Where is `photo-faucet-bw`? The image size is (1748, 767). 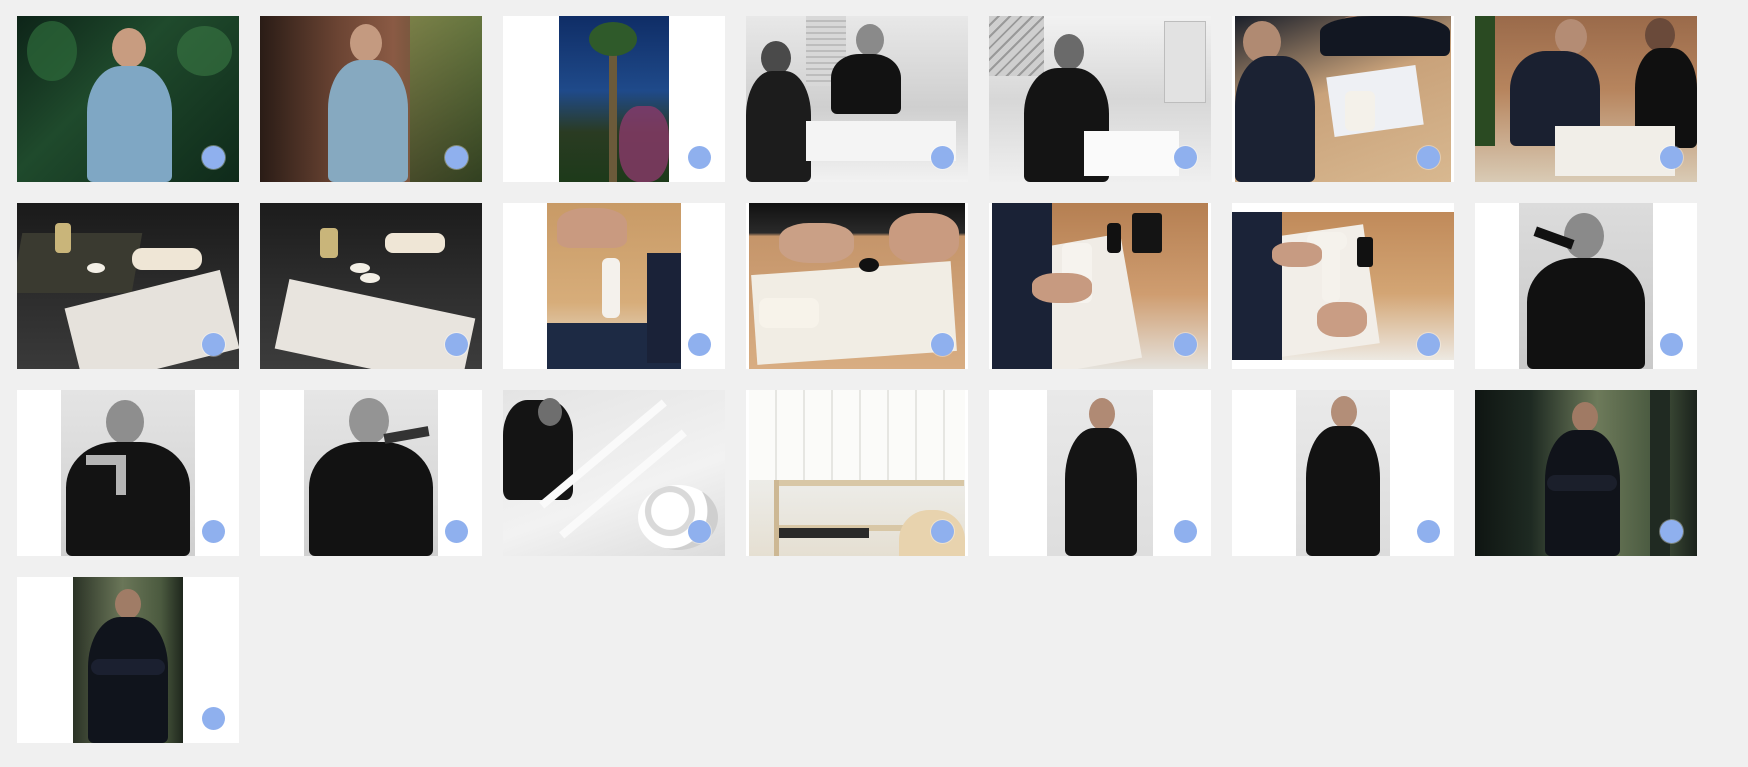 photo-faucet-bw is located at coordinates (128, 473).